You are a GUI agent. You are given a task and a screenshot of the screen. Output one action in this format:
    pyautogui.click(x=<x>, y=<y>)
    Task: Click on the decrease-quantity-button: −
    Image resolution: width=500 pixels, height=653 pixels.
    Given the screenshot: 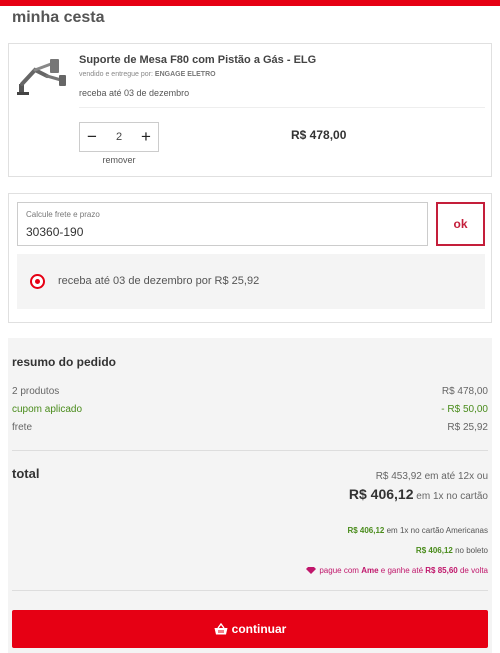 What is the action you would take?
    pyautogui.click(x=92, y=137)
    